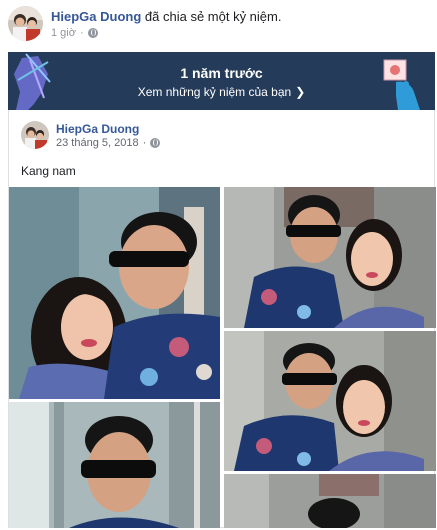 This screenshot has width=437, height=530. What do you see at coordinates (97, 129) in the screenshot?
I see `shared-author-name: HiepGa Duong` at bounding box center [97, 129].